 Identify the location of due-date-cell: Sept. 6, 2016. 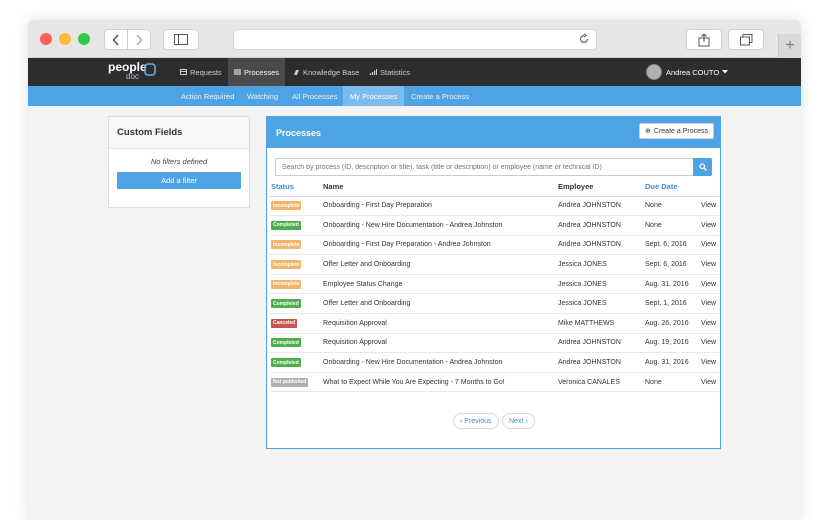
(671, 264).